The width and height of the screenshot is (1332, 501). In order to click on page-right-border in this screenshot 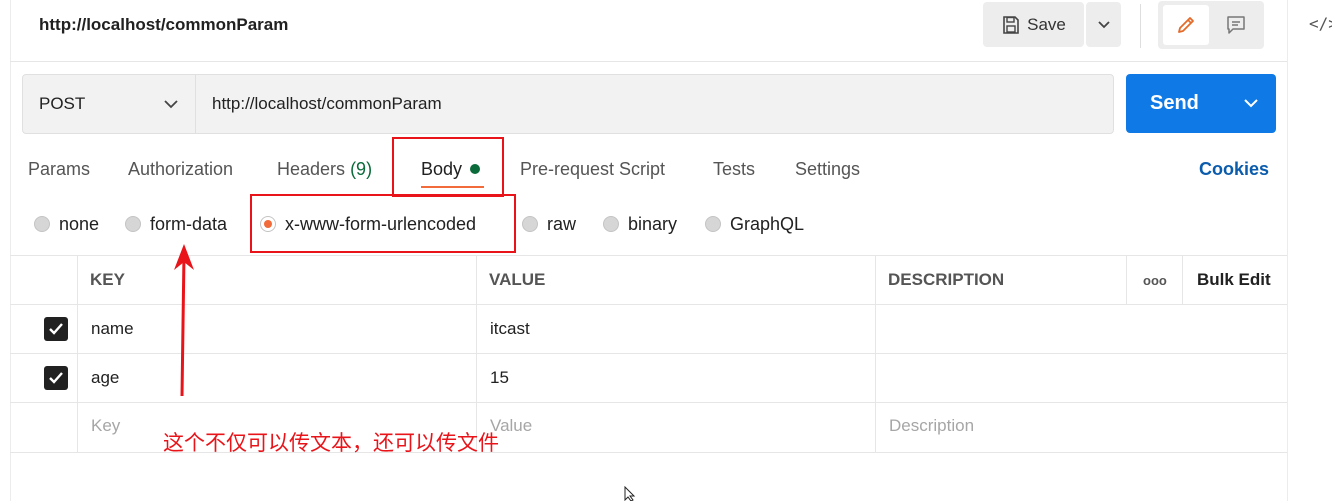, I will do `click(1287, 250)`.